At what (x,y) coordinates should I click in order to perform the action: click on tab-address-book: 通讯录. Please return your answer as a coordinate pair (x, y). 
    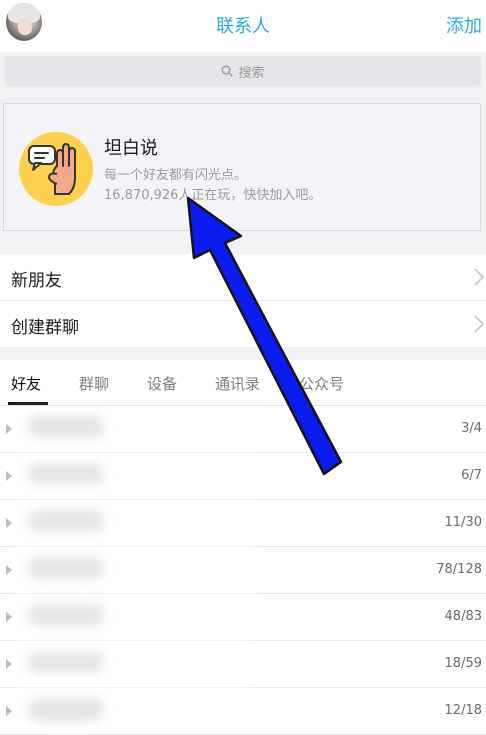
    Looking at the image, I should click on (237, 383).